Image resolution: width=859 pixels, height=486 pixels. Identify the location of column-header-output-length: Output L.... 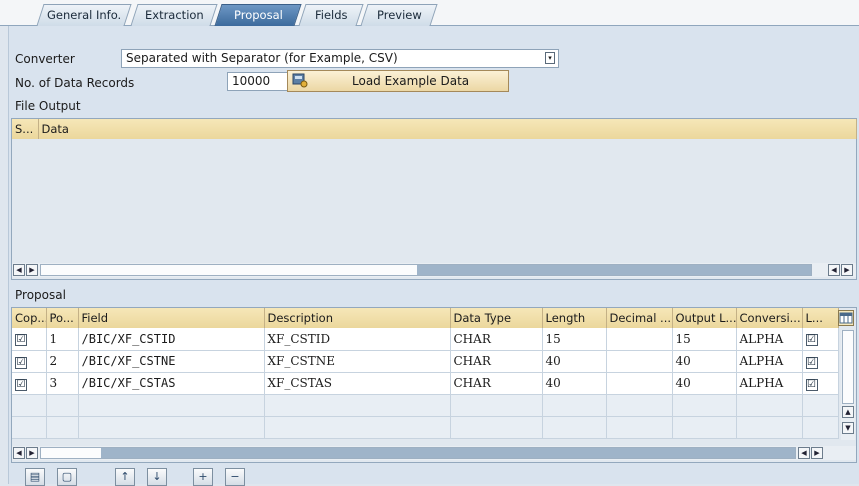
(704, 318).